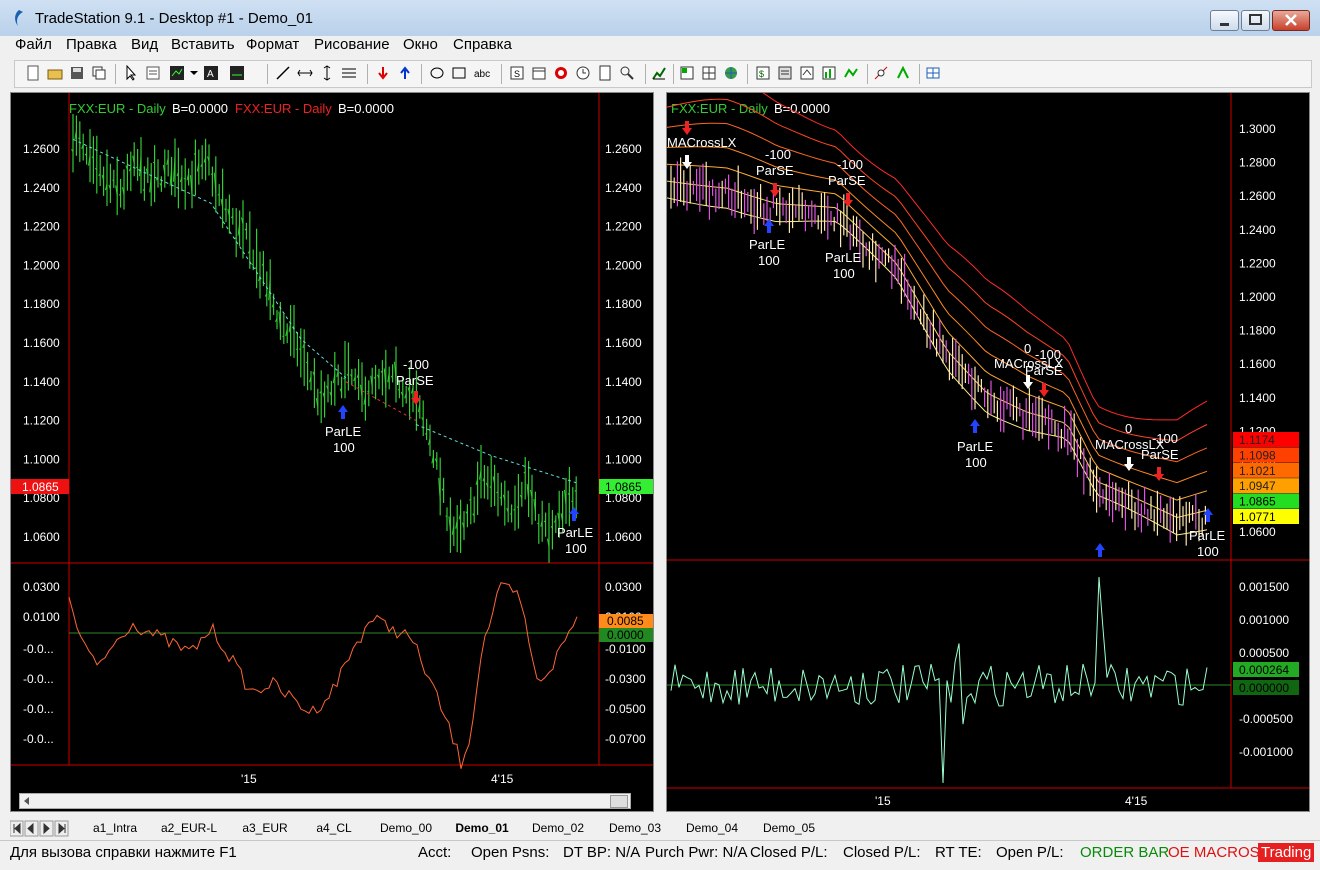  What do you see at coordinates (785, 73) in the screenshot?
I see `account-icon` at bounding box center [785, 73].